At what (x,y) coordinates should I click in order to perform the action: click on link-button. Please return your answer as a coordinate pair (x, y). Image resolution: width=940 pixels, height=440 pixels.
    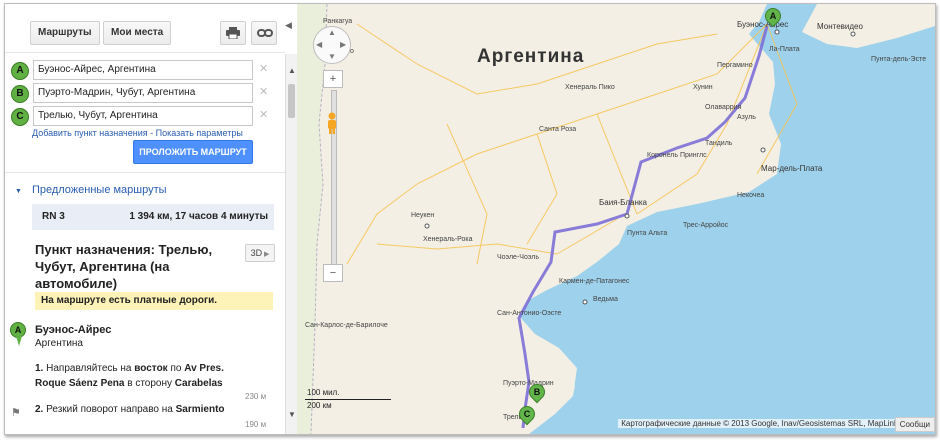
    Looking at the image, I should click on (264, 33).